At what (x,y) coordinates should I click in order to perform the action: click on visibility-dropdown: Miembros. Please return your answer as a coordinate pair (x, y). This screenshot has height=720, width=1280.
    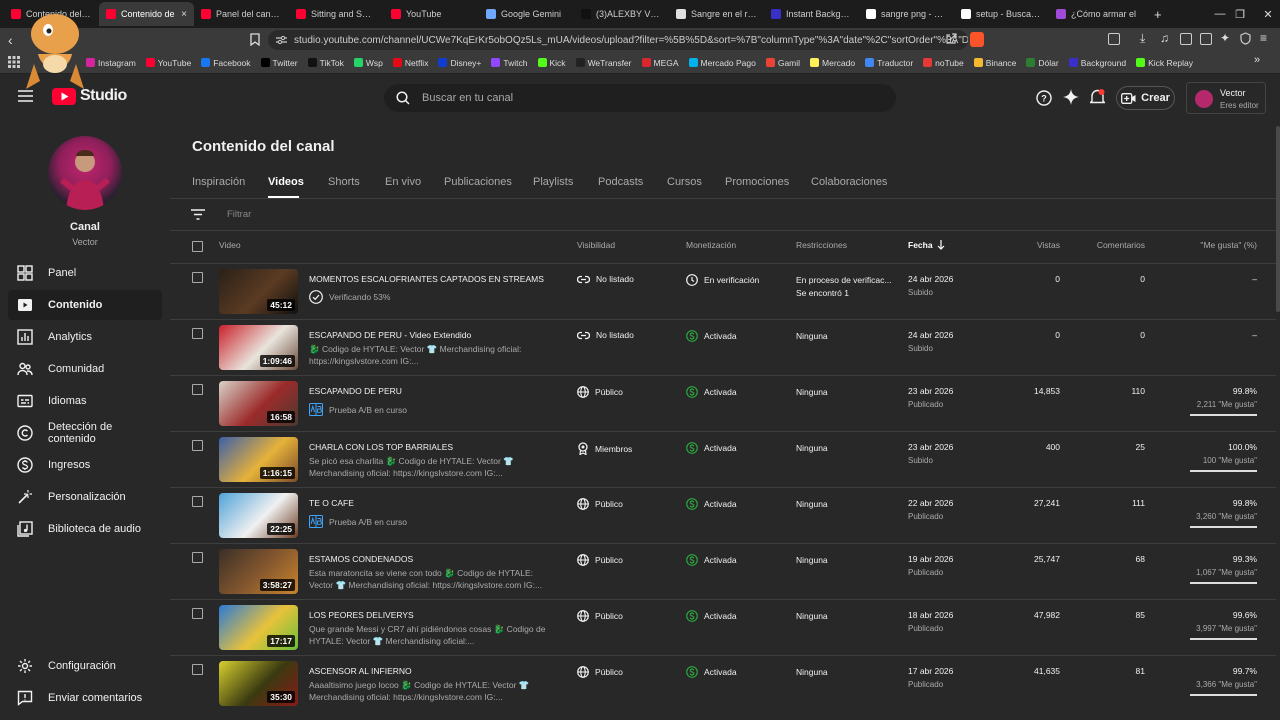
    Looking at the image, I should click on (604, 448).